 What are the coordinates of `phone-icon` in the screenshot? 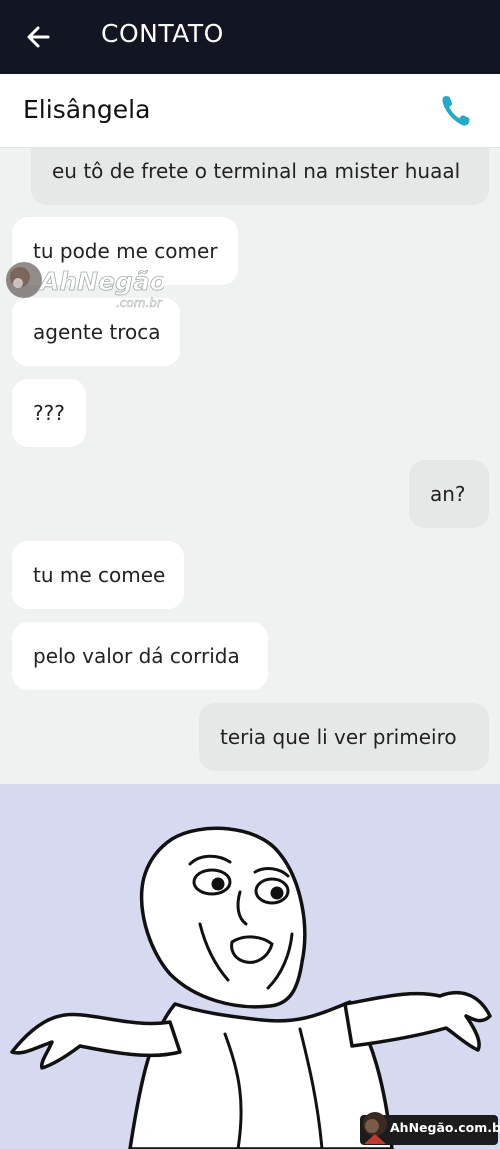 It's located at (456, 111).